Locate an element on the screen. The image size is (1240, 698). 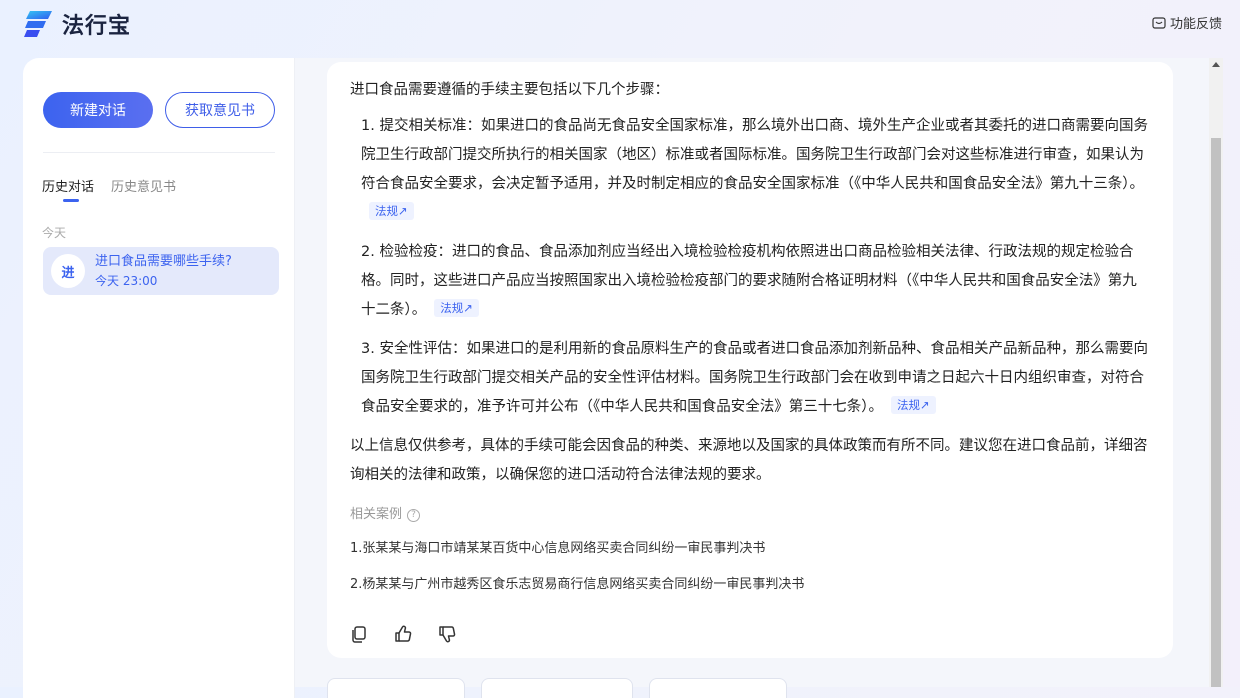
feedback-label: 功能反馈 is located at coordinates (1195, 24).